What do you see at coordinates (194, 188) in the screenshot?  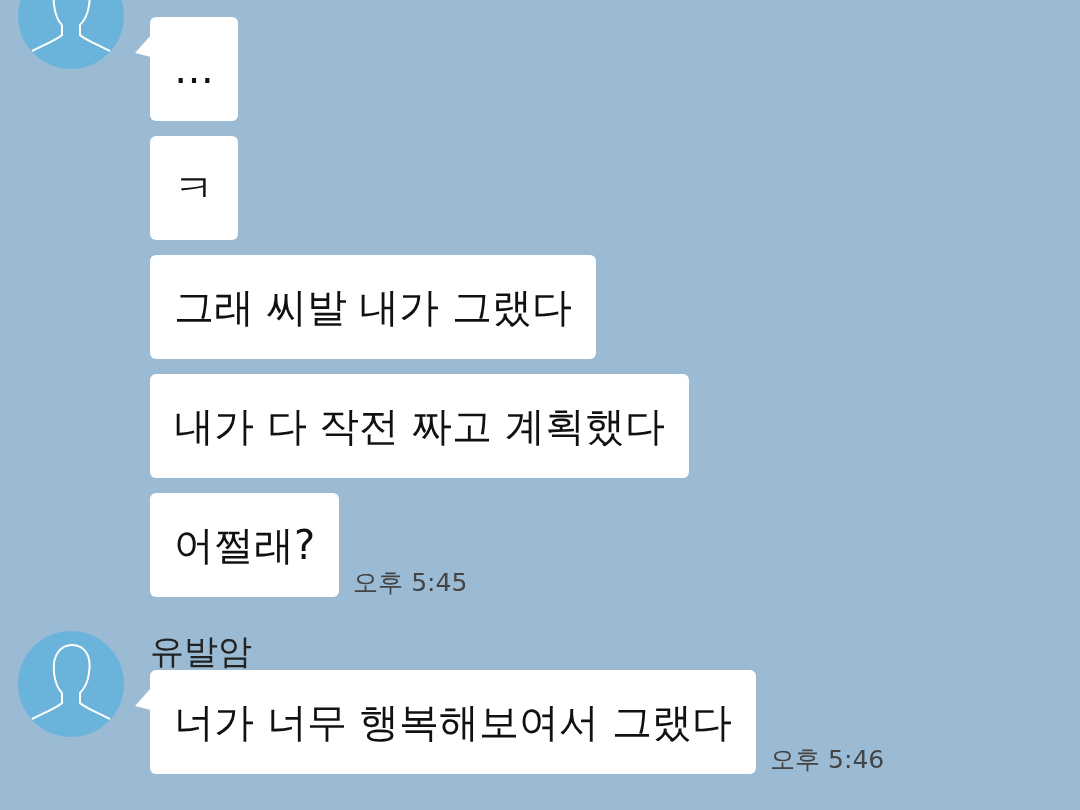 I see `message-bubble: ㅋ` at bounding box center [194, 188].